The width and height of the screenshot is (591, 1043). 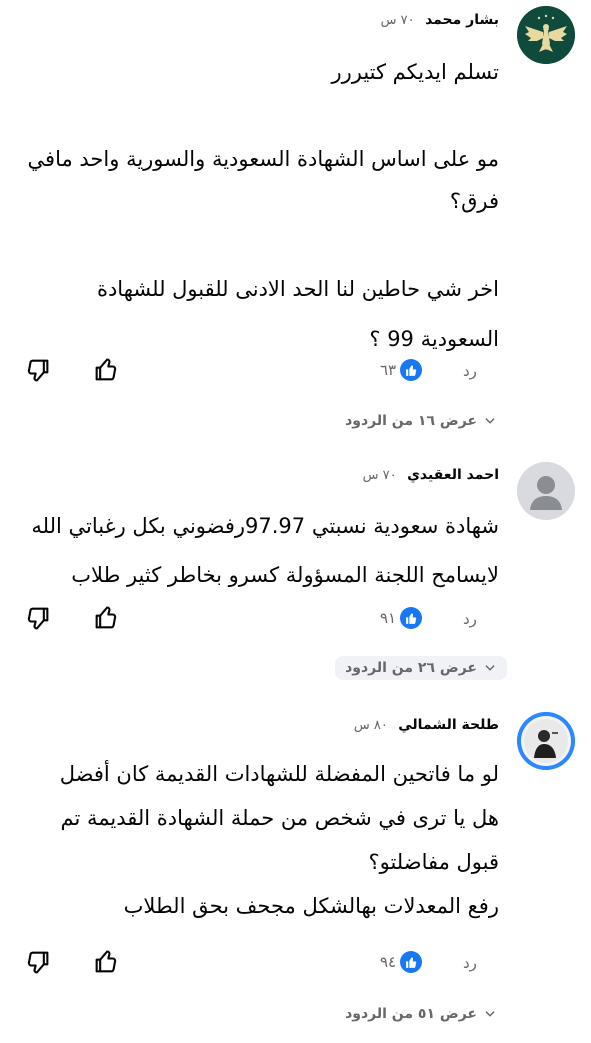 I want to click on comment-actions: ٩٤ رد, so click(x=295, y=965).